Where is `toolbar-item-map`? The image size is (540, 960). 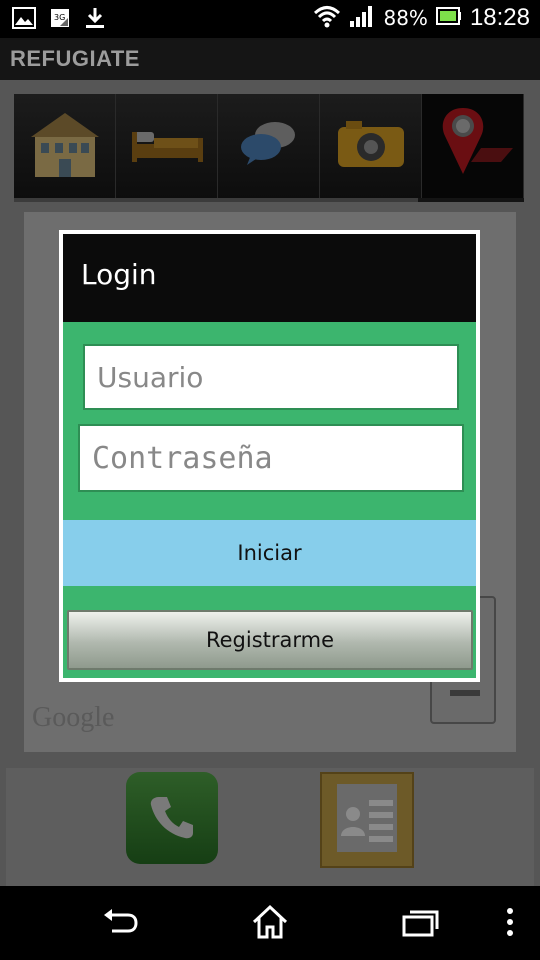 toolbar-item-map is located at coordinates (473, 146).